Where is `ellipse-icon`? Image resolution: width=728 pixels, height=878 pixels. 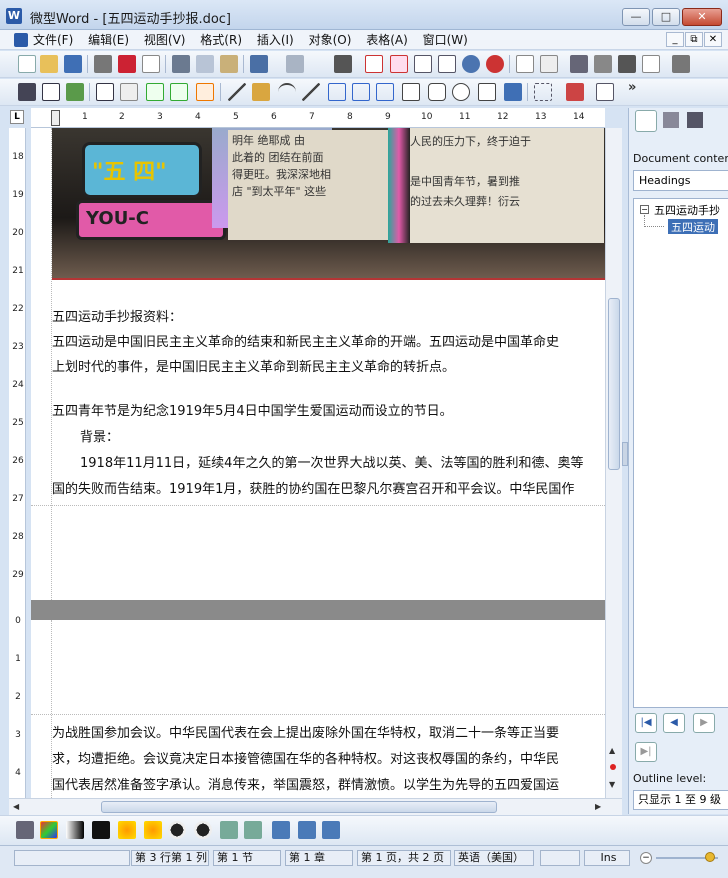
ellipse-icon is located at coordinates (461, 92).